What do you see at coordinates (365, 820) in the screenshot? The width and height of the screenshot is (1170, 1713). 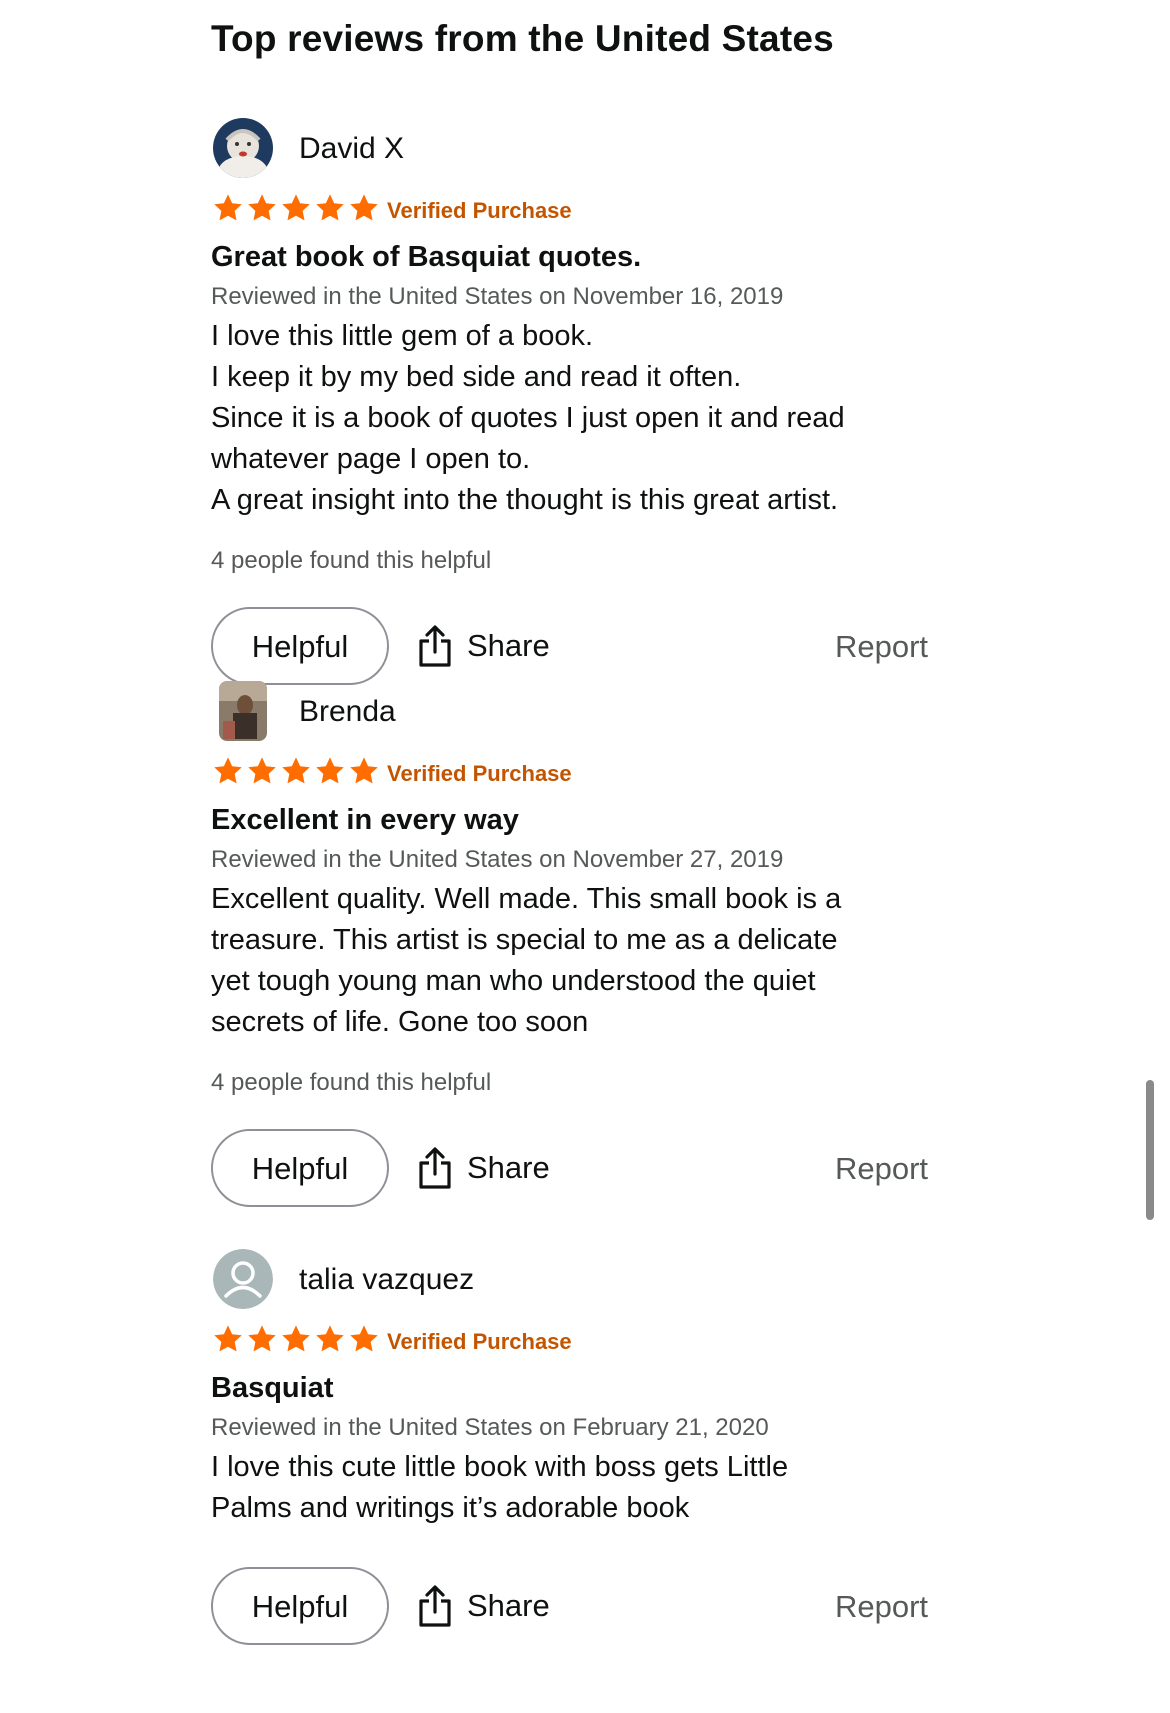 I see `review-title: Excellent in every way` at bounding box center [365, 820].